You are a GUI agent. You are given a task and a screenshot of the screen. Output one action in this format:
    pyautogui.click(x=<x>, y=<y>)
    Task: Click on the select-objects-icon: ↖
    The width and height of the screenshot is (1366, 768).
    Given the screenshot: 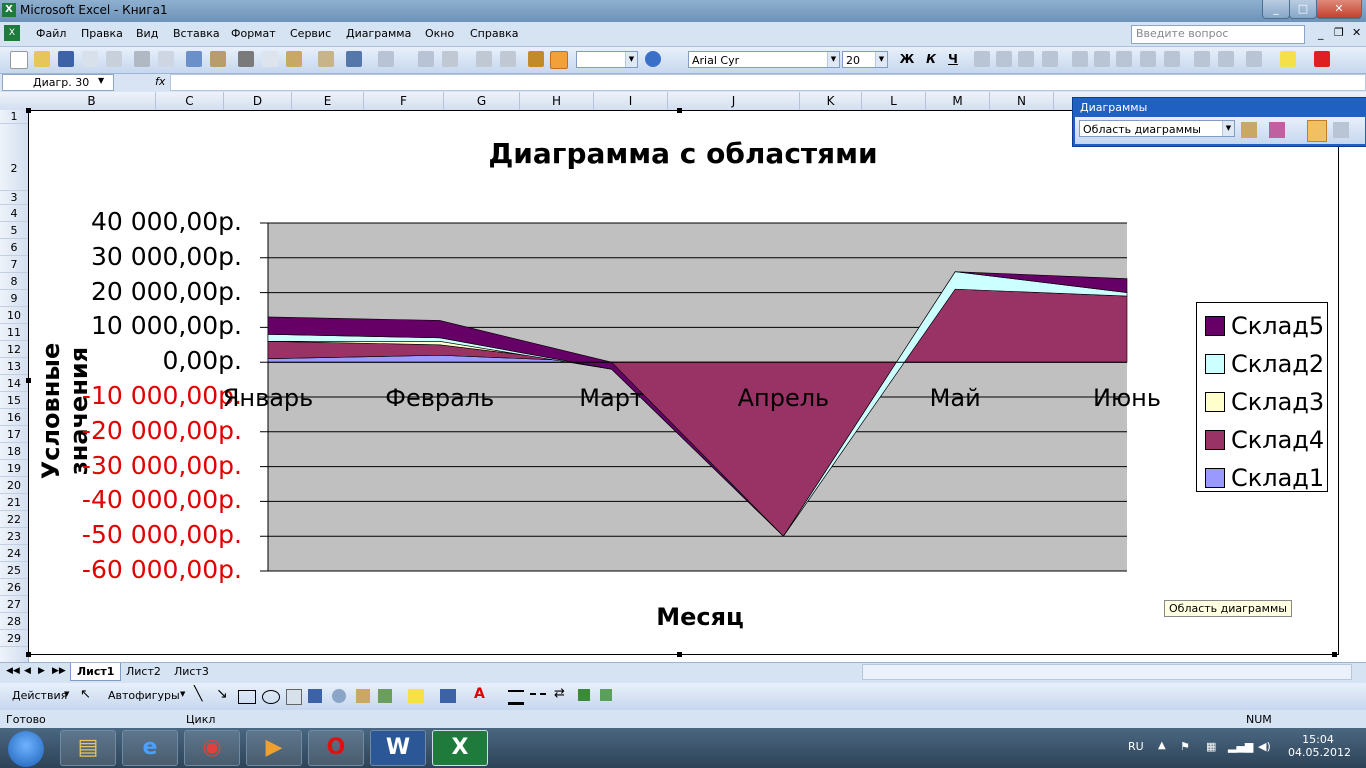 What is the action you would take?
    pyautogui.click(x=85, y=694)
    